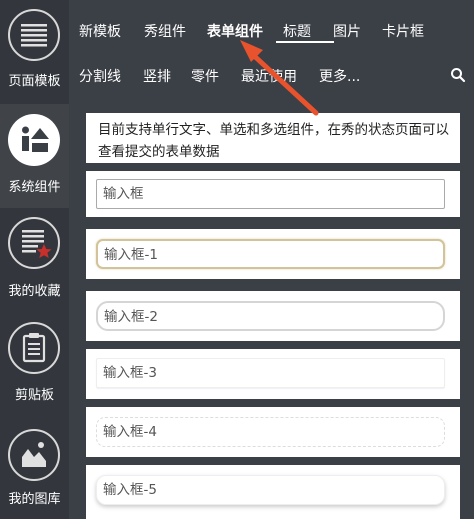  I want to click on component-shapes-icon, so click(34, 140).